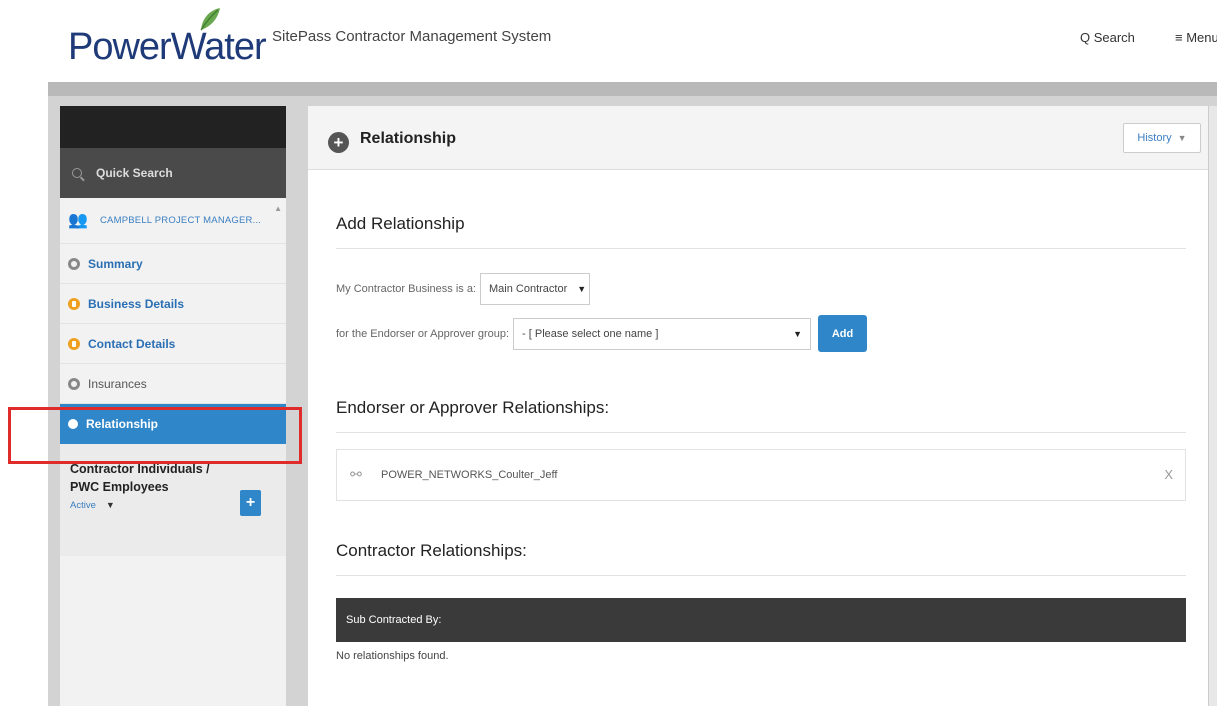 The width and height of the screenshot is (1217, 706). I want to click on add-individual-button: +, so click(250, 503).